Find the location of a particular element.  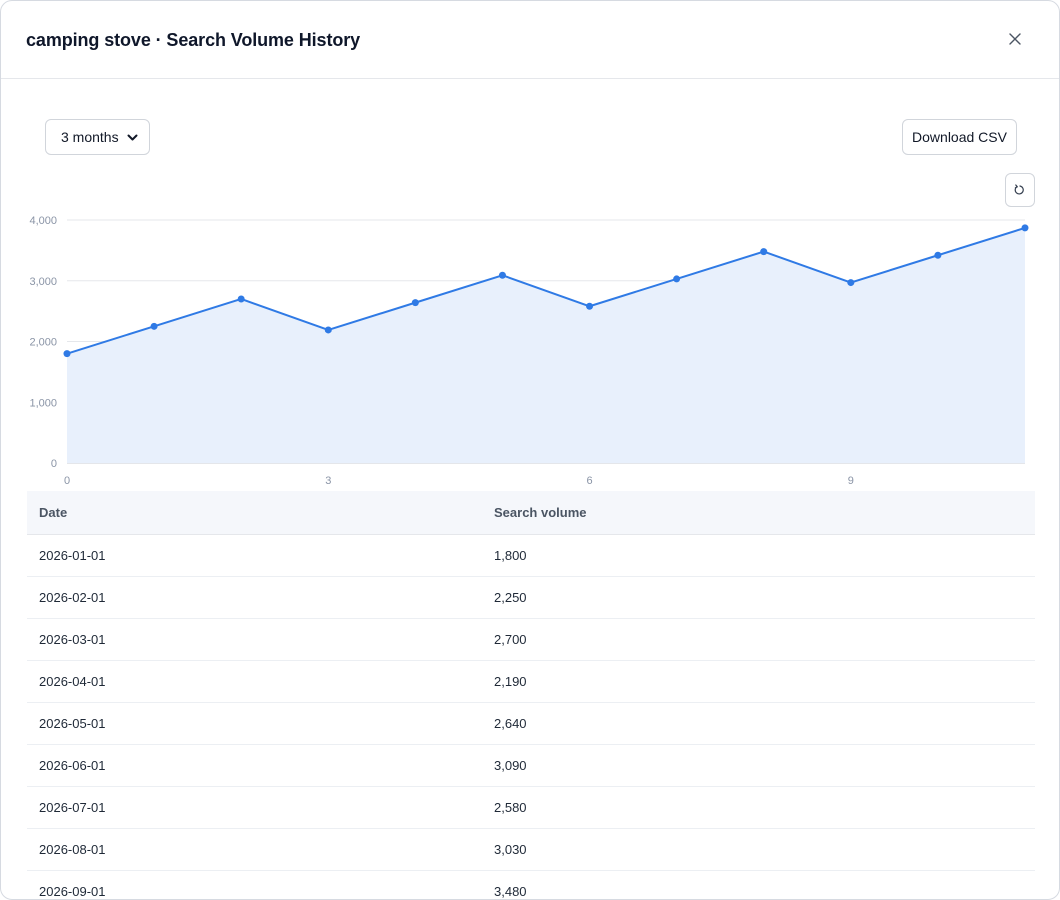

cell-search-volume: 3,090 is located at coordinates (758, 765).